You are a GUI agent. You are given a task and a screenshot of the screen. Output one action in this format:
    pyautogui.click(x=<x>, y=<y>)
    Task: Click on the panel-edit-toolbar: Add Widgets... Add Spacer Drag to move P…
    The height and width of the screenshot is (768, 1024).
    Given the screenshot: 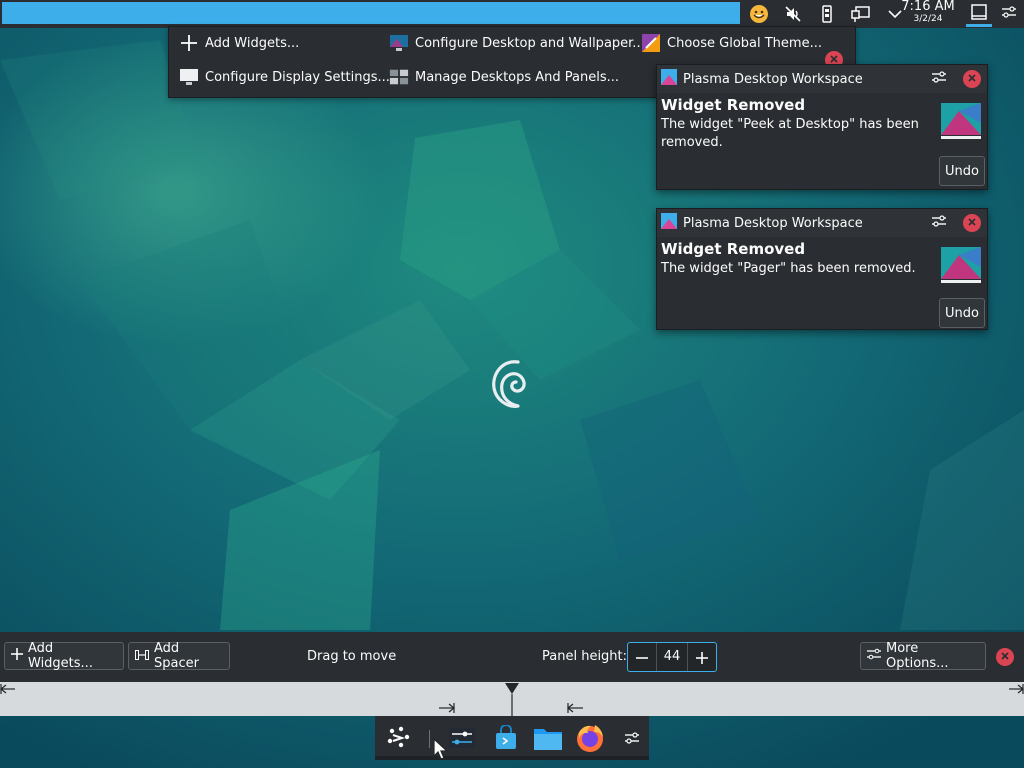 What is the action you would take?
    pyautogui.click(x=512, y=657)
    